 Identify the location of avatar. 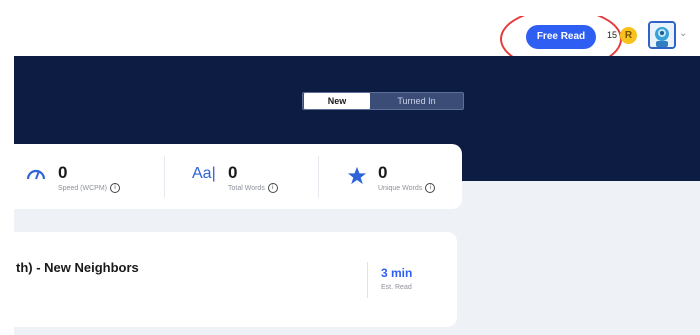
(662, 35).